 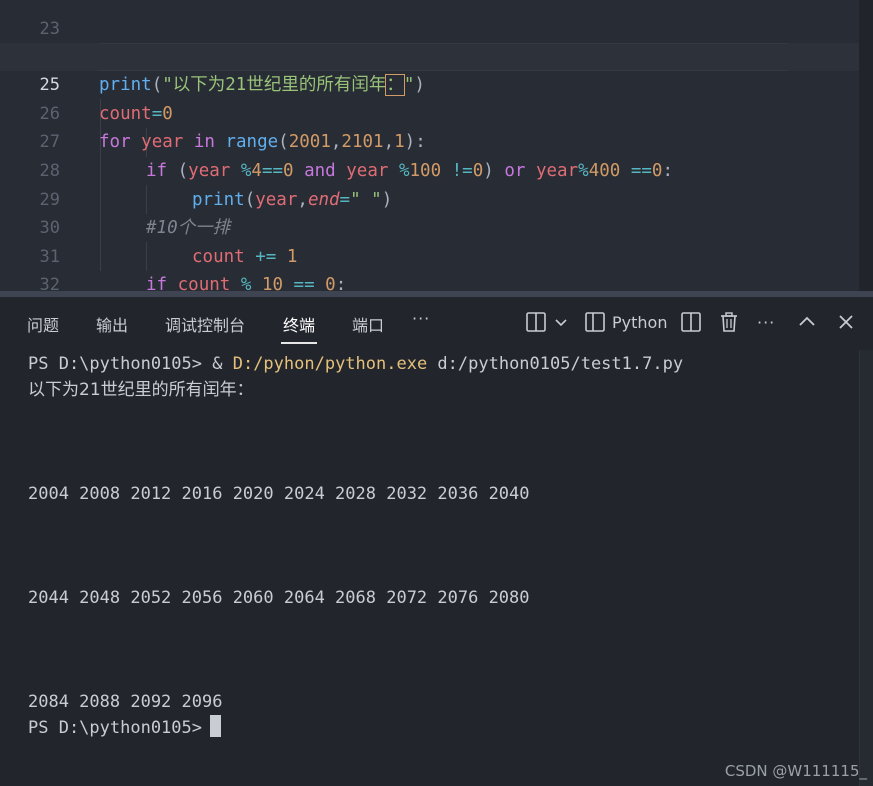 What do you see at coordinates (368, 324) in the screenshot?
I see `tab-ports: 端口` at bounding box center [368, 324].